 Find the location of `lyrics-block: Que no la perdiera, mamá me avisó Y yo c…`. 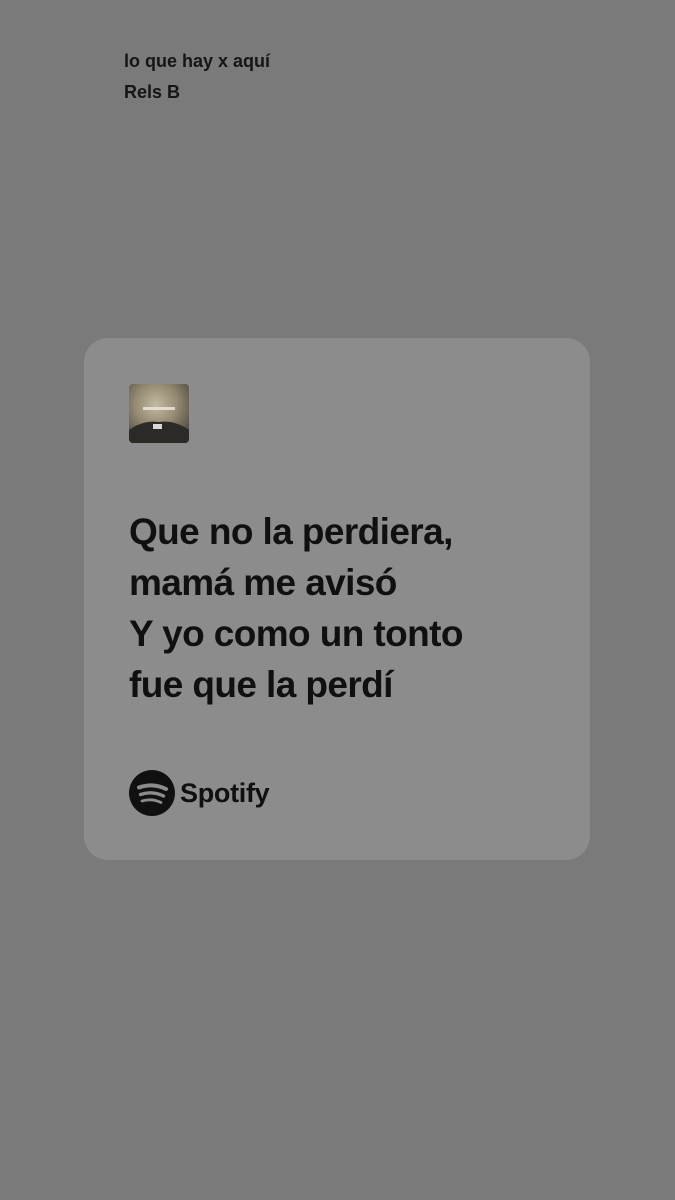

lyrics-block: Que no la perdiera, mamá me avisó Y yo c… is located at coordinates (349, 608).